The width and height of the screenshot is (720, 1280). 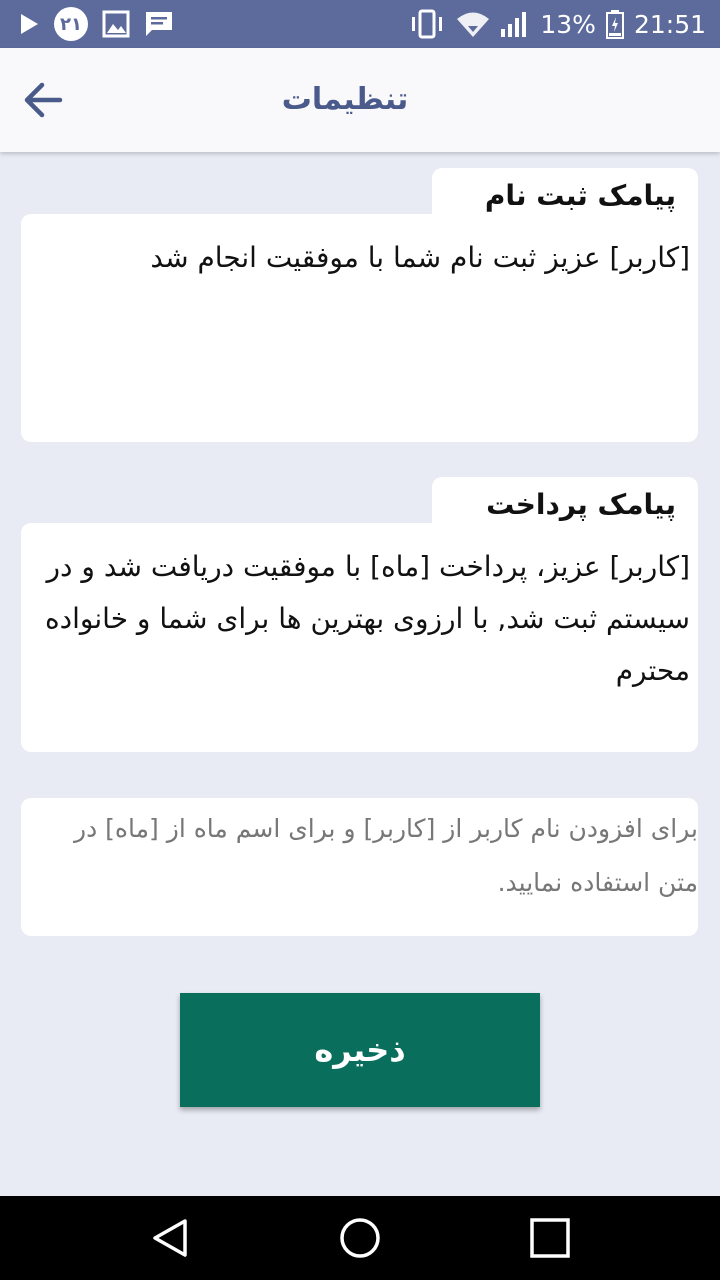 What do you see at coordinates (669, 24) in the screenshot?
I see `clock: 21:51` at bounding box center [669, 24].